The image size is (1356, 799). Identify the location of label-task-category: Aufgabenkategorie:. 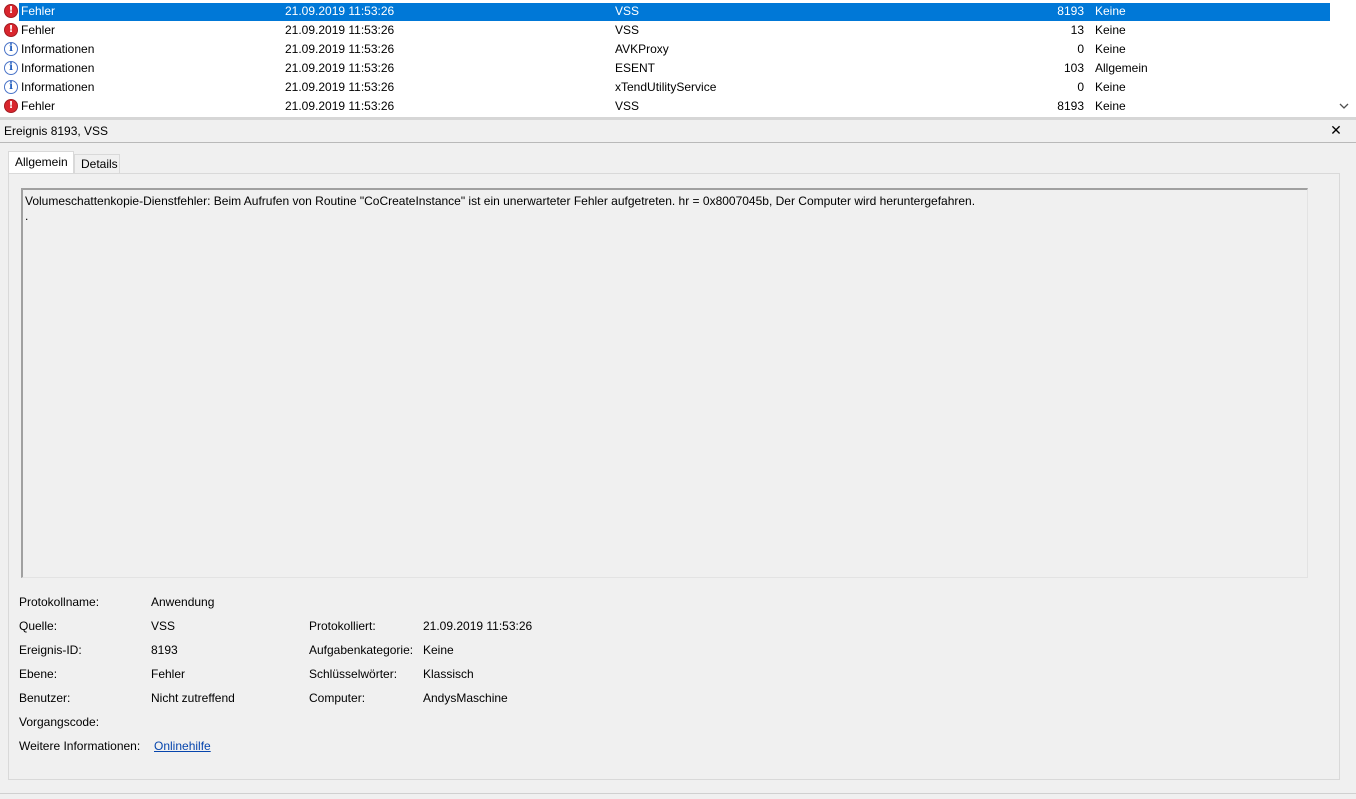
(361, 650).